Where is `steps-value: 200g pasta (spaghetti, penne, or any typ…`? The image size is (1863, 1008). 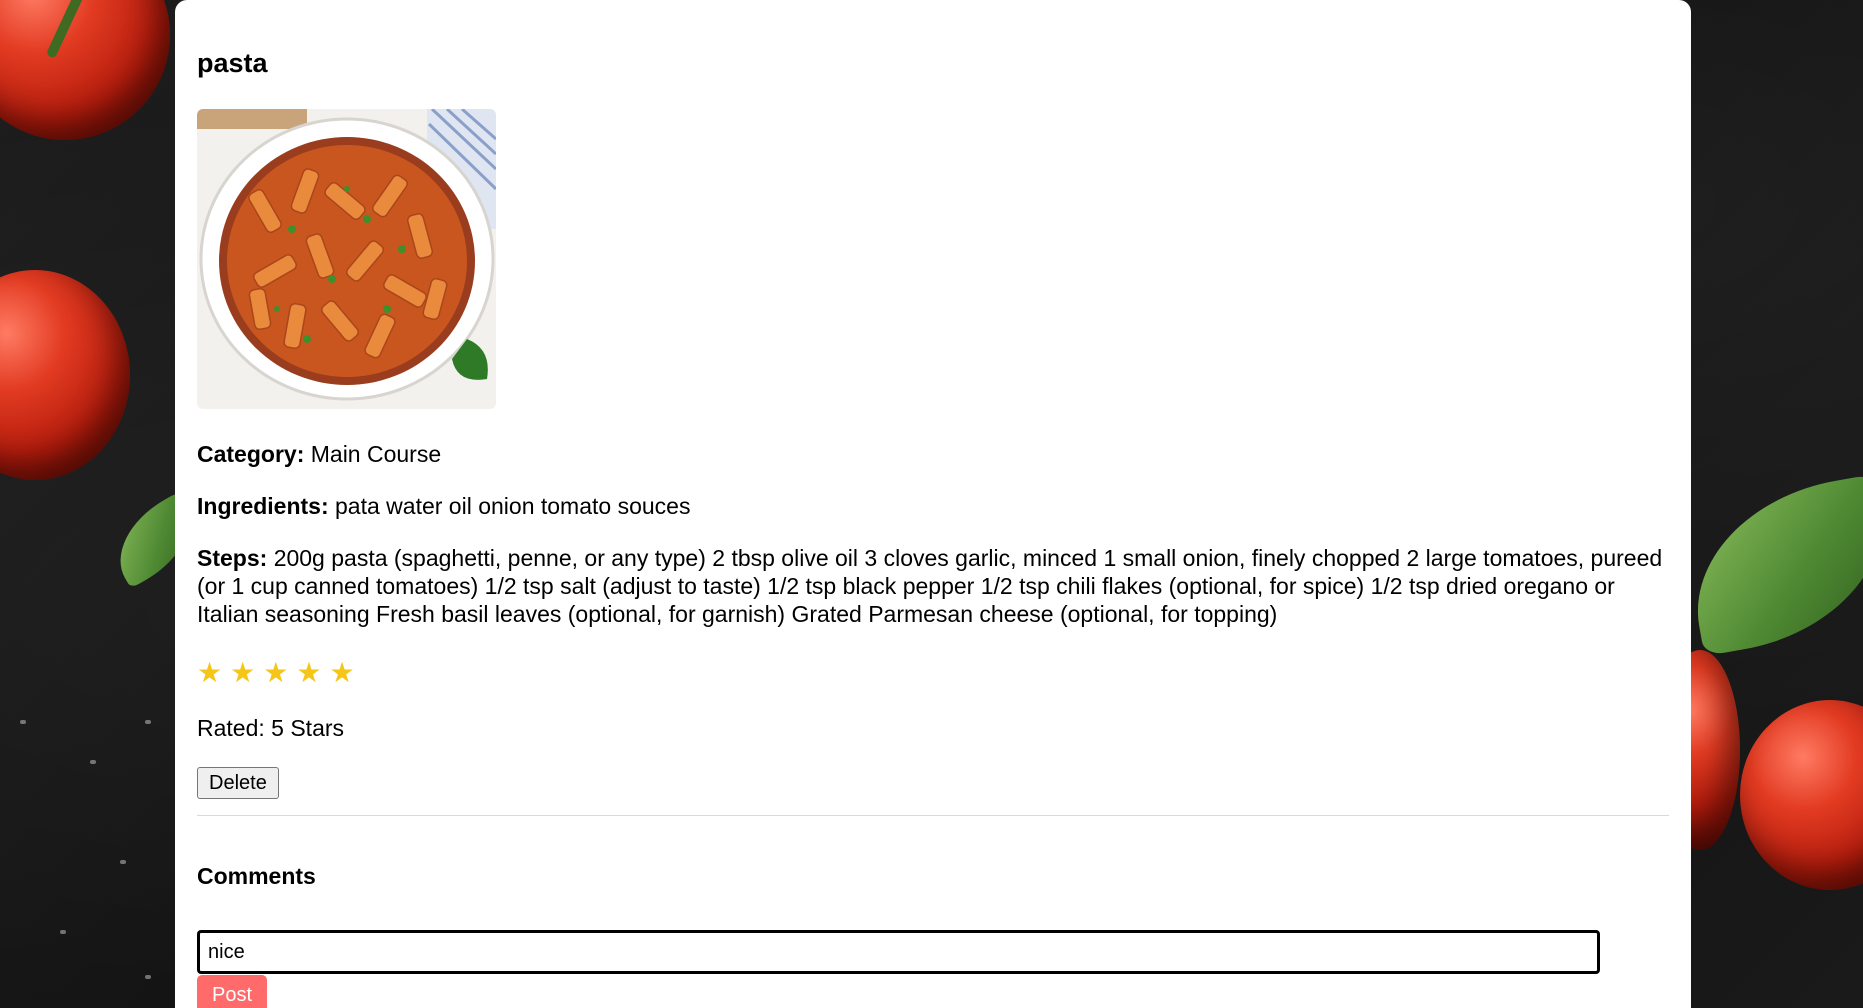
steps-value: 200g pasta (spaghetti, penne, or any typ… is located at coordinates (930, 586).